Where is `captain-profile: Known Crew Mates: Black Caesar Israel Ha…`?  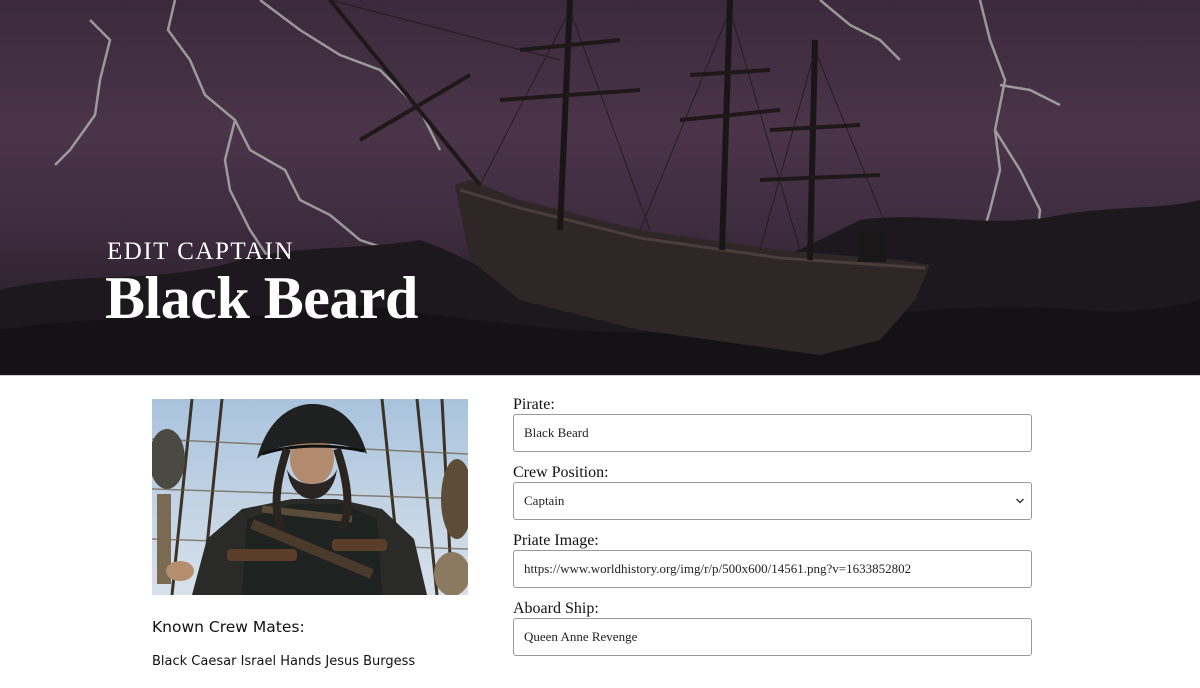 captain-profile: Known Crew Mates: Black Caesar Israel Ha… is located at coordinates (310, 534).